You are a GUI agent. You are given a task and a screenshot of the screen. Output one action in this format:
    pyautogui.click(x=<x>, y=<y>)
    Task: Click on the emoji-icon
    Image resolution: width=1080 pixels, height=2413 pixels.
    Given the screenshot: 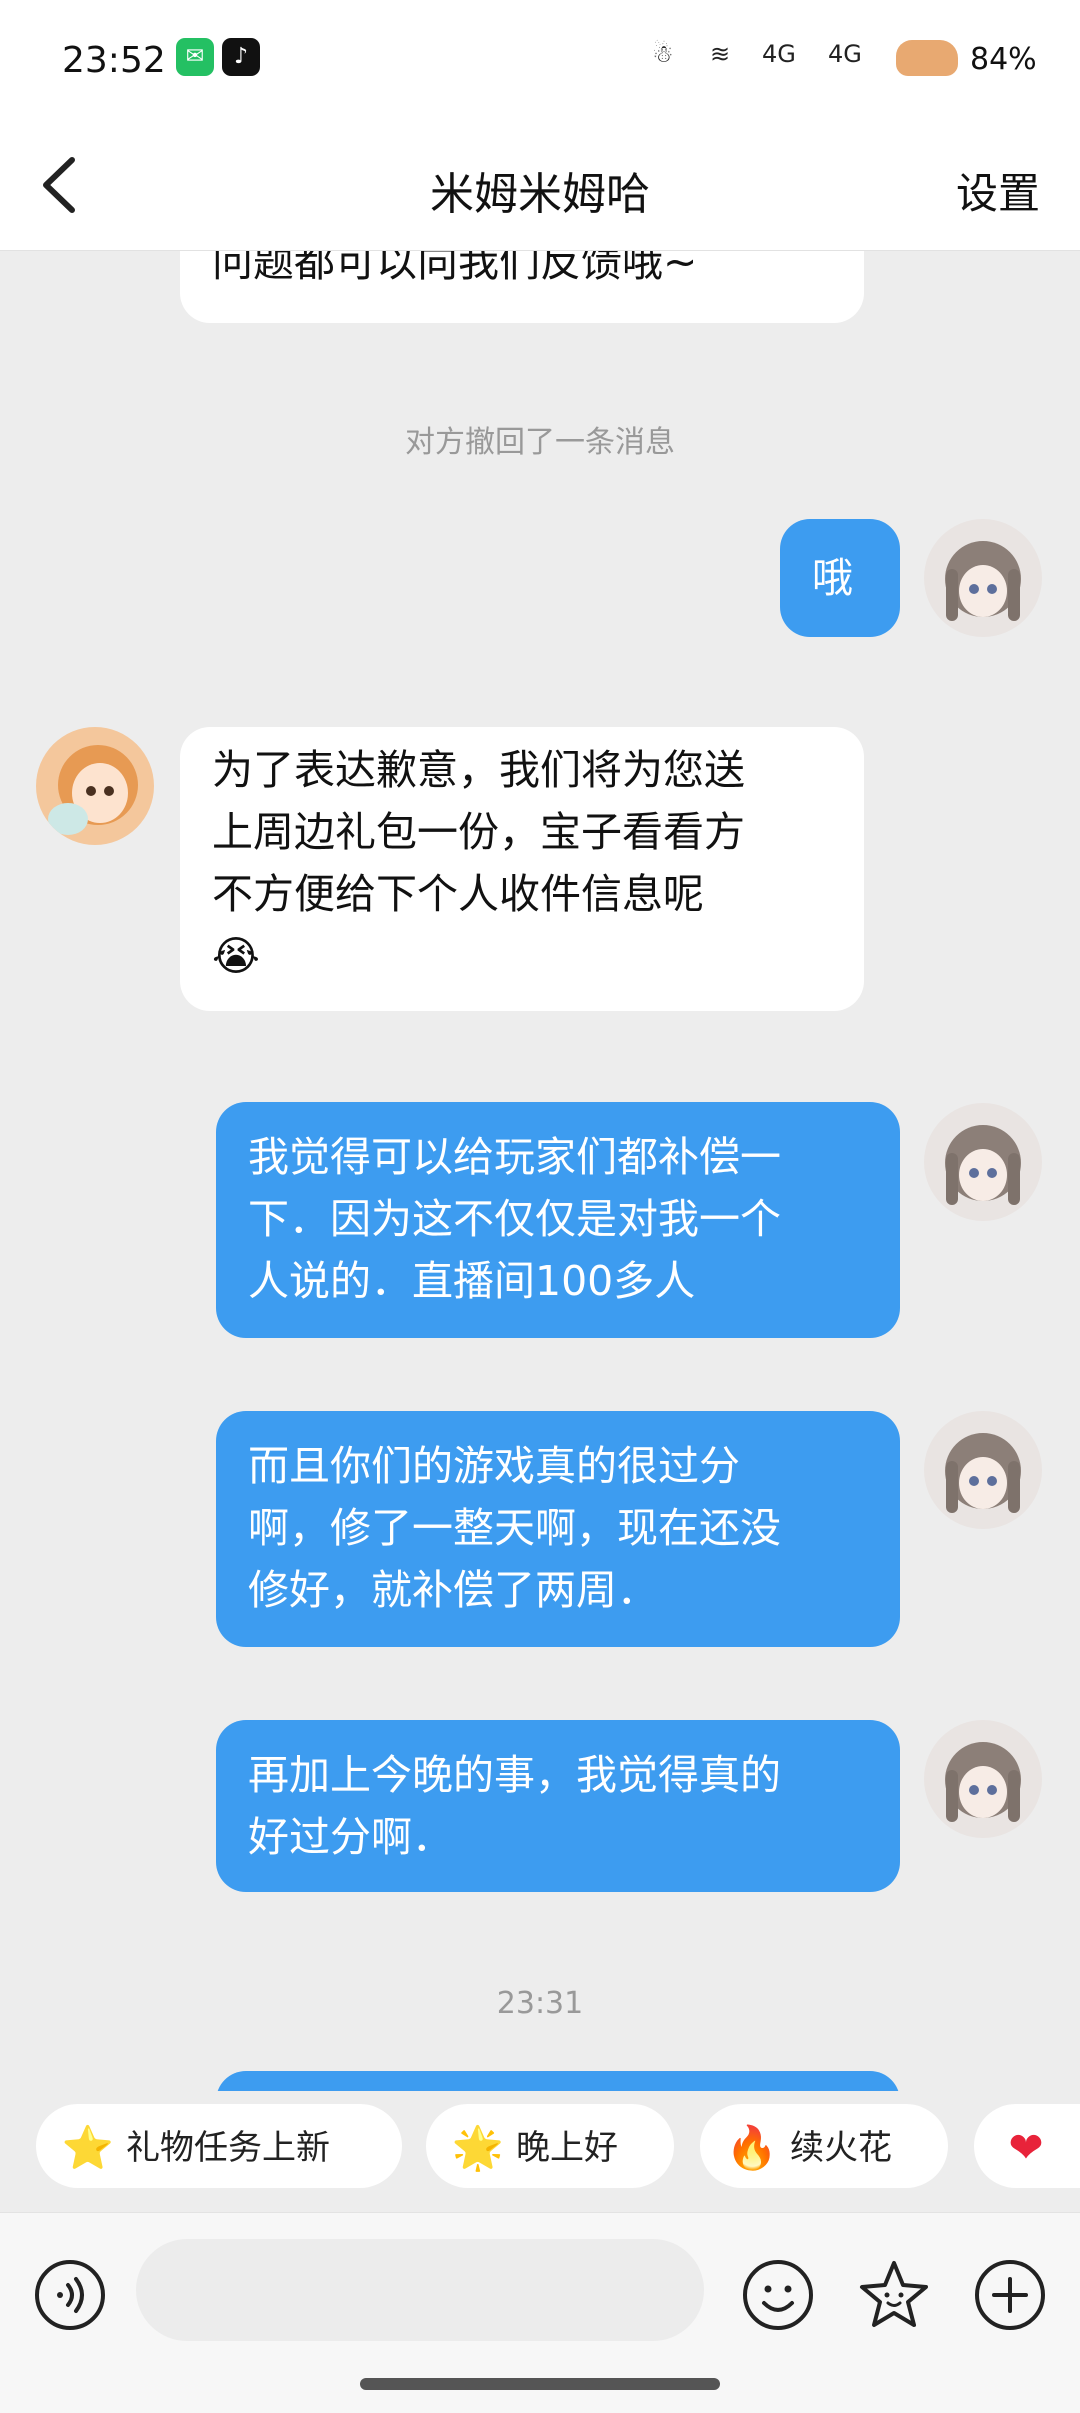 What is the action you would take?
    pyautogui.click(x=778, y=2295)
    